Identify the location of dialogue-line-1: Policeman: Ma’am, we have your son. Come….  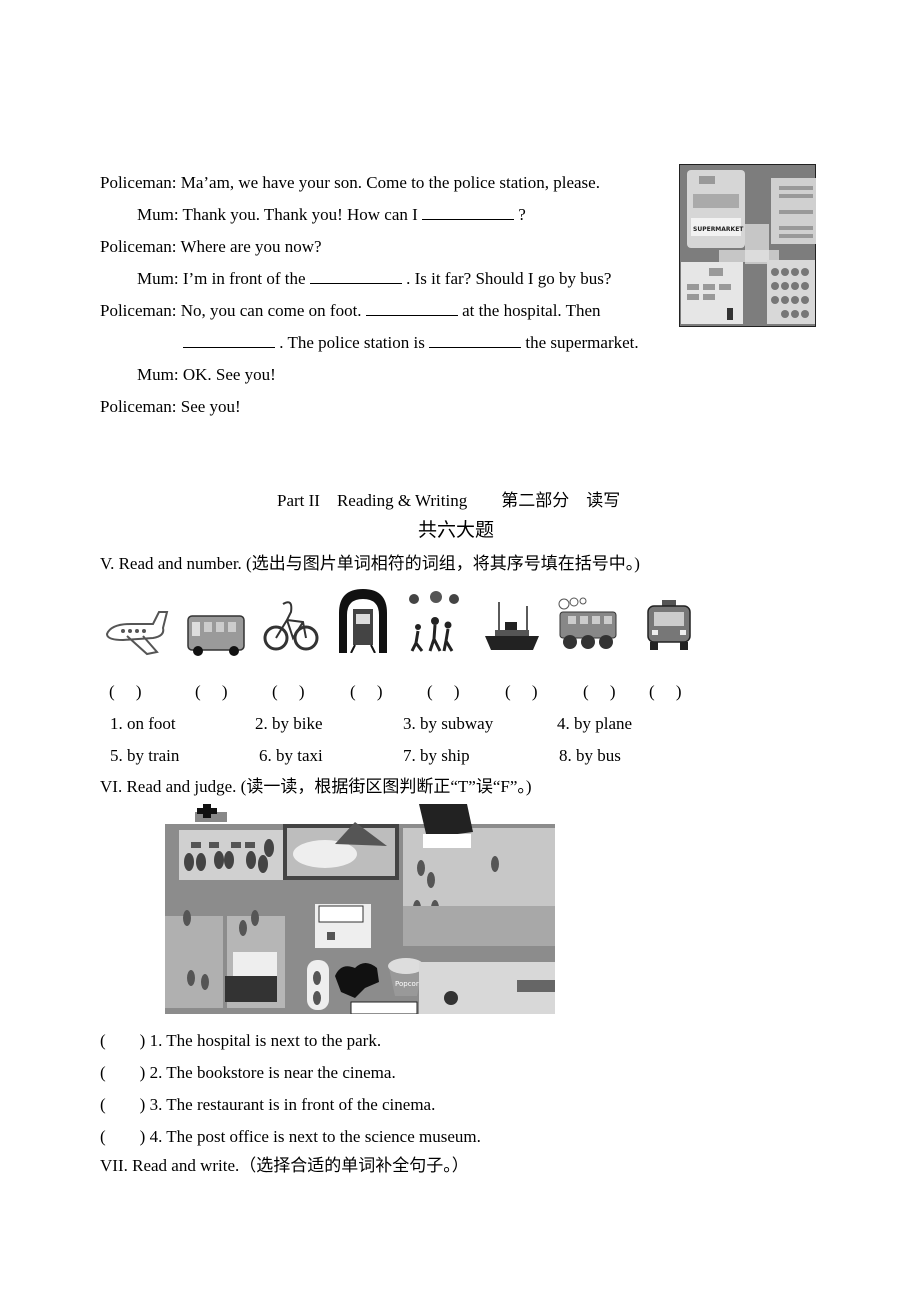
(350, 183).